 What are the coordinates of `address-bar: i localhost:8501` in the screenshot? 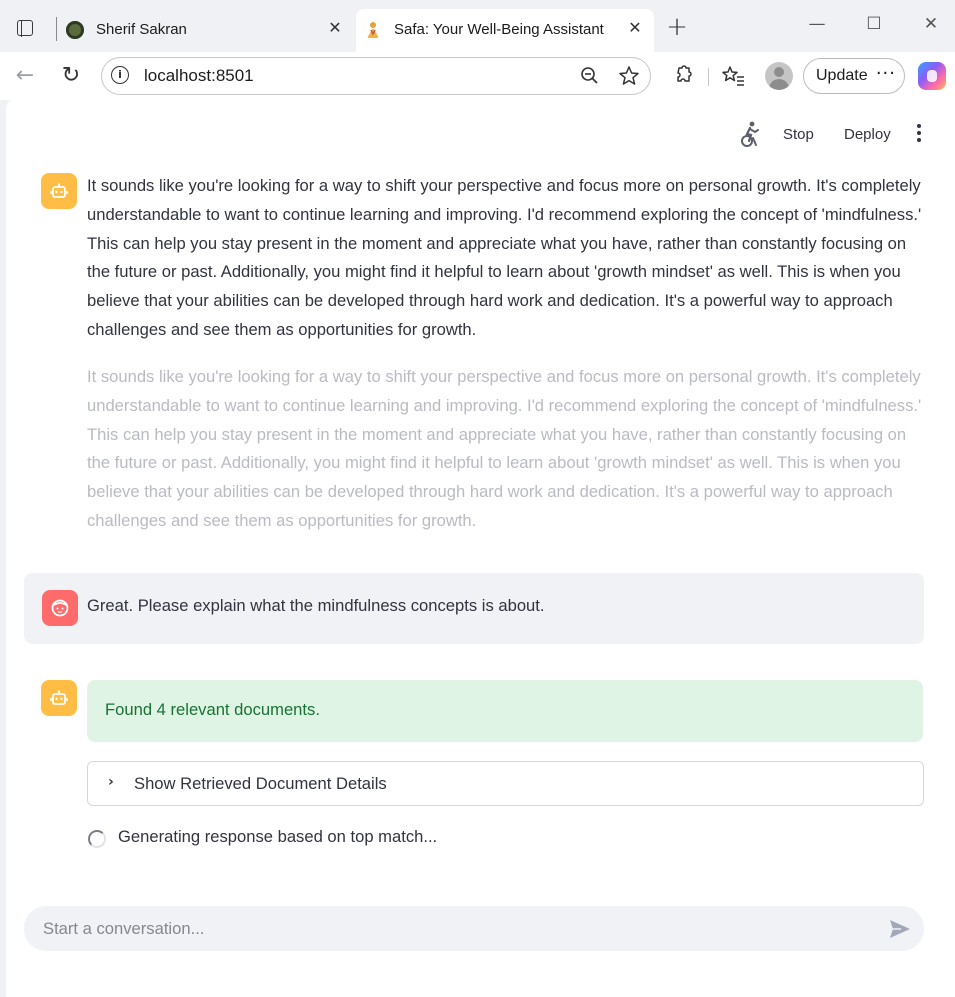 It's located at (376, 76).